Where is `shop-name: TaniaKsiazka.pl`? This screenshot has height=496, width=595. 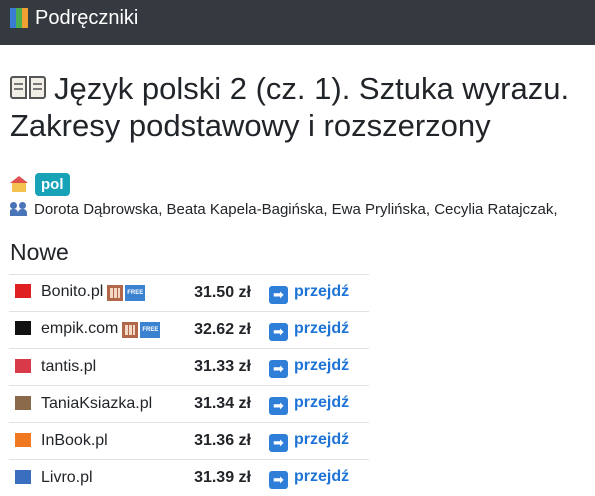 shop-name: TaniaKsiazka.pl is located at coordinates (96, 403).